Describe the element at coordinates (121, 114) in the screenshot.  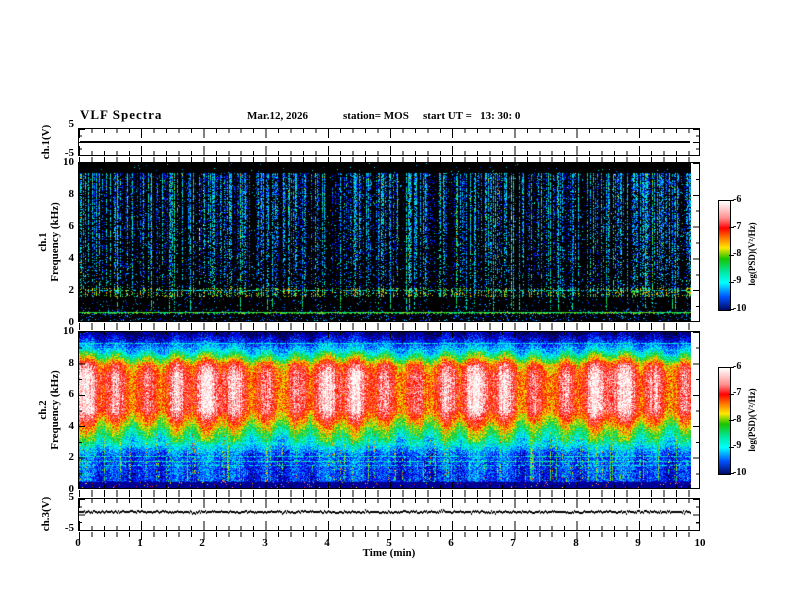
I see `page-title: VLF Spectra` at that location.